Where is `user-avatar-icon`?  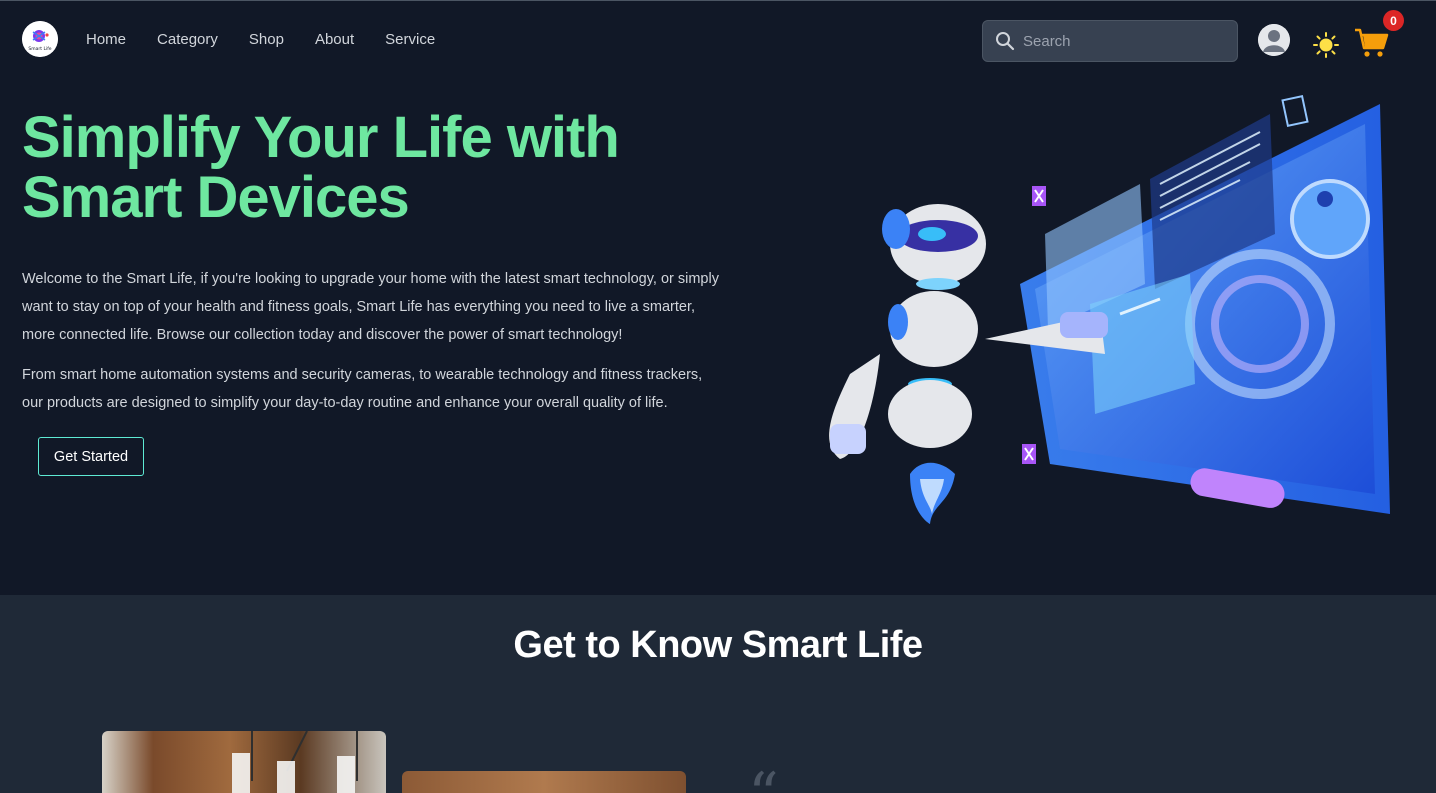 user-avatar-icon is located at coordinates (1274, 40).